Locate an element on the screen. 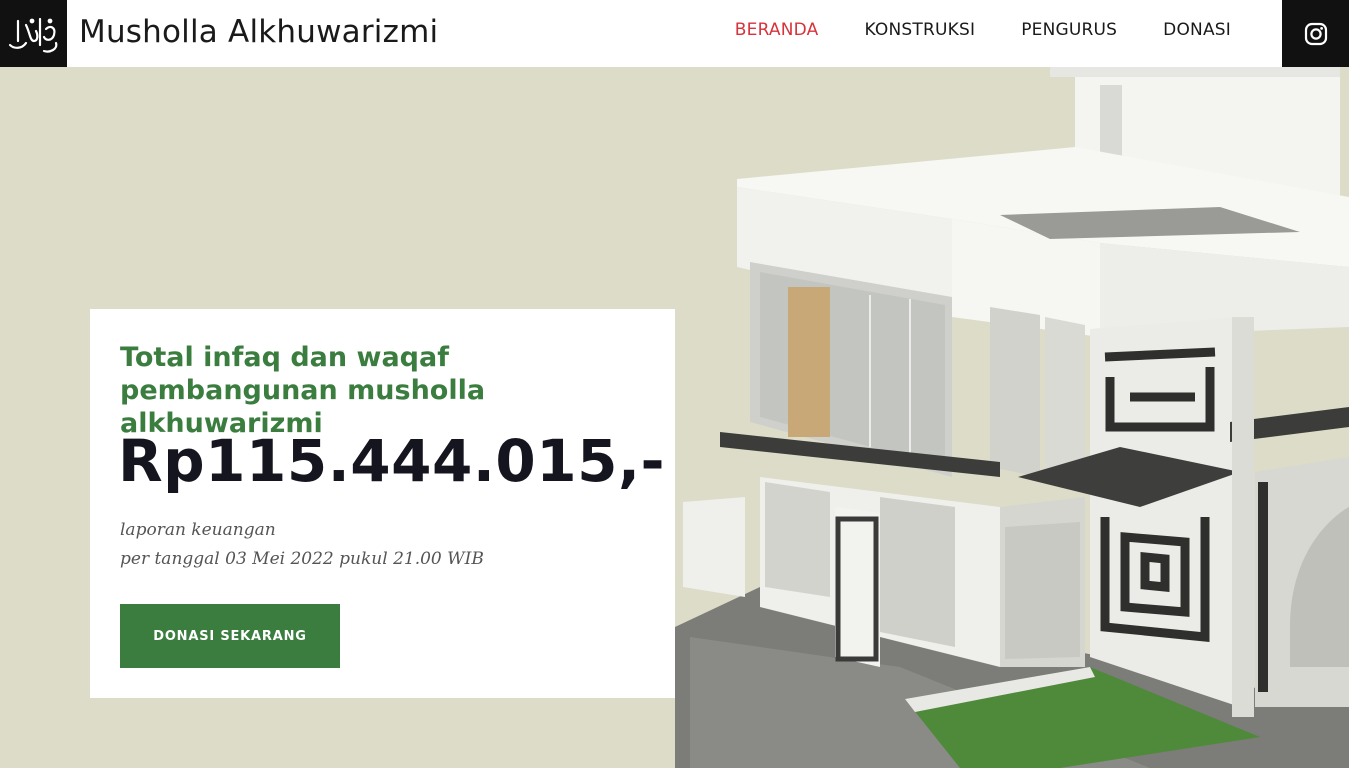 This screenshot has height=768, width=1349. nav-donasi: DONASI is located at coordinates (1197, 30).